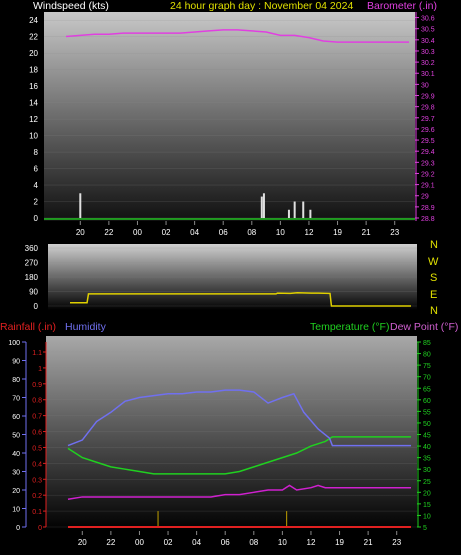  Describe the element at coordinates (16, 510) in the screenshot. I see `humidity-tick-label: 10` at that location.